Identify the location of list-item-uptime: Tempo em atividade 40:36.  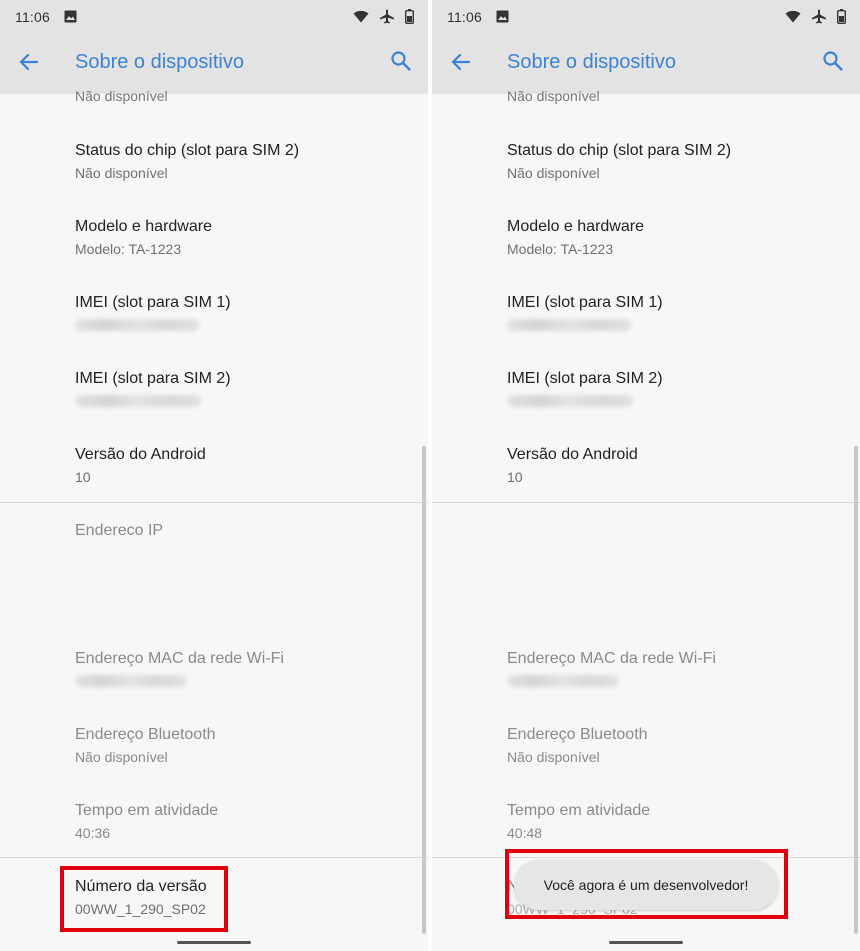
(240, 821).